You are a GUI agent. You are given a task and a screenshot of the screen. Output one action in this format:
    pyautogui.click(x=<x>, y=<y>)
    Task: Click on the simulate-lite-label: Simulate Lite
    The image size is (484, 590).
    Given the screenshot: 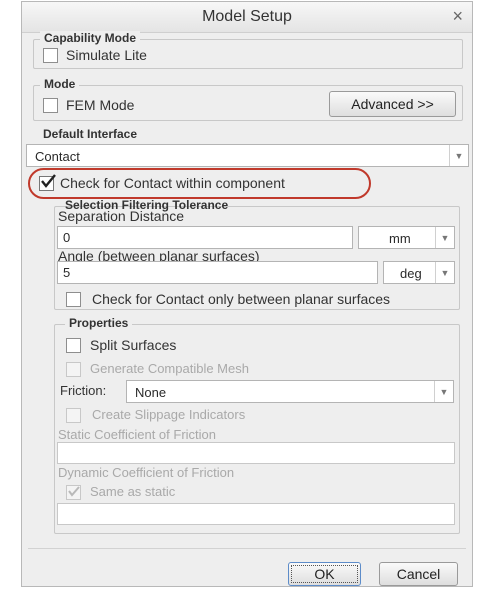 What is the action you would take?
    pyautogui.click(x=106, y=55)
    